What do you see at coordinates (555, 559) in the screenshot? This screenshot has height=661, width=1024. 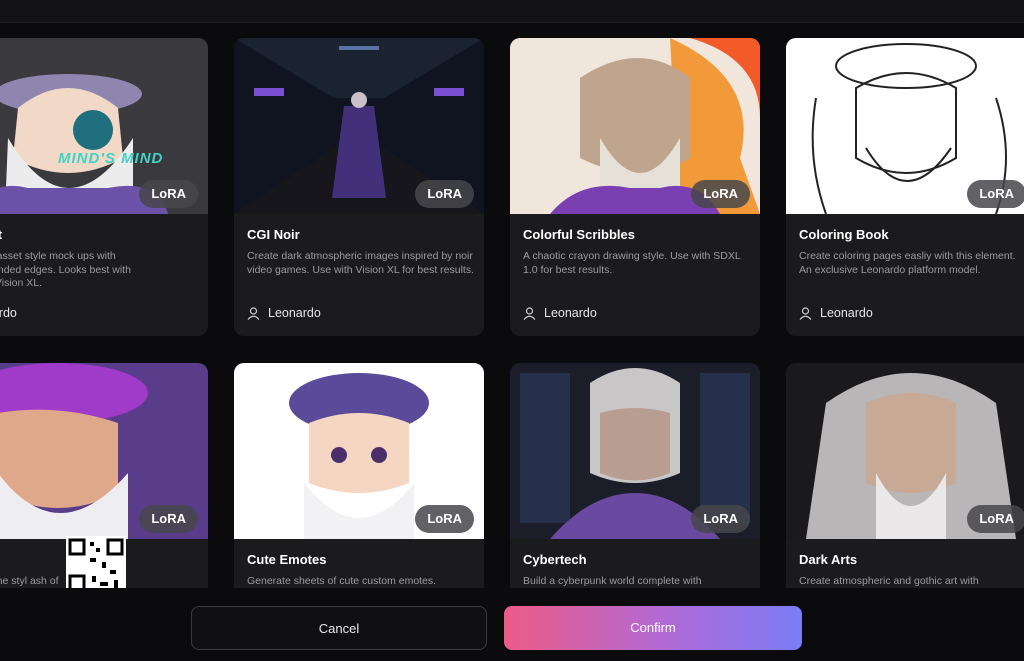 I see `card-title: Cybertech` at bounding box center [555, 559].